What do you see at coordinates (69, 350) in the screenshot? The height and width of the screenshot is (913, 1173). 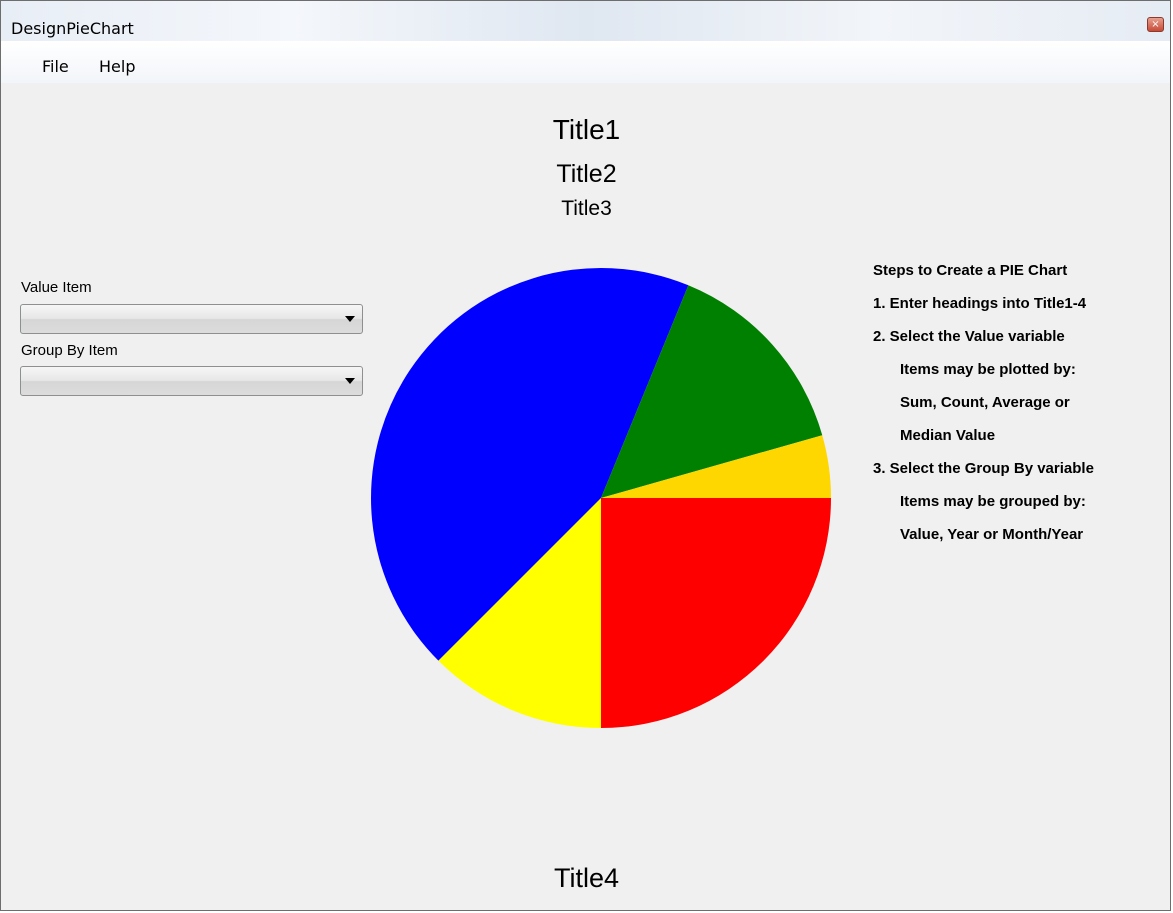 I see `group-by-label: Group By Item` at bounding box center [69, 350].